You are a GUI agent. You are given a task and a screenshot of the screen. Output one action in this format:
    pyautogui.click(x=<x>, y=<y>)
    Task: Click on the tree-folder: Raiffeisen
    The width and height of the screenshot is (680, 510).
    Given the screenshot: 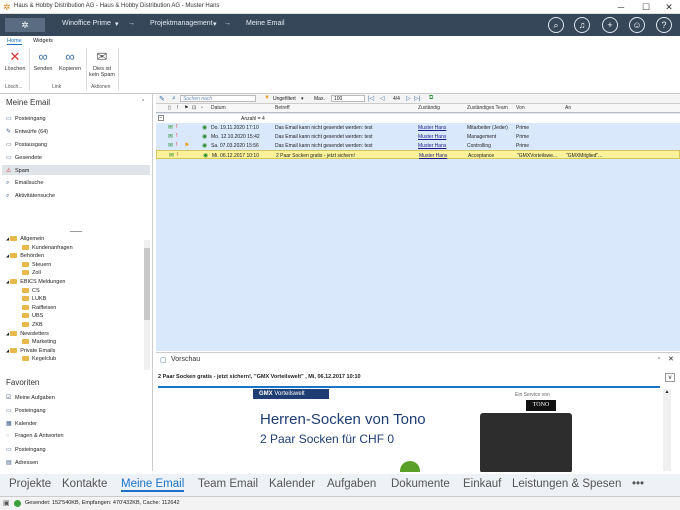 What is the action you would take?
    pyautogui.click(x=39, y=308)
    